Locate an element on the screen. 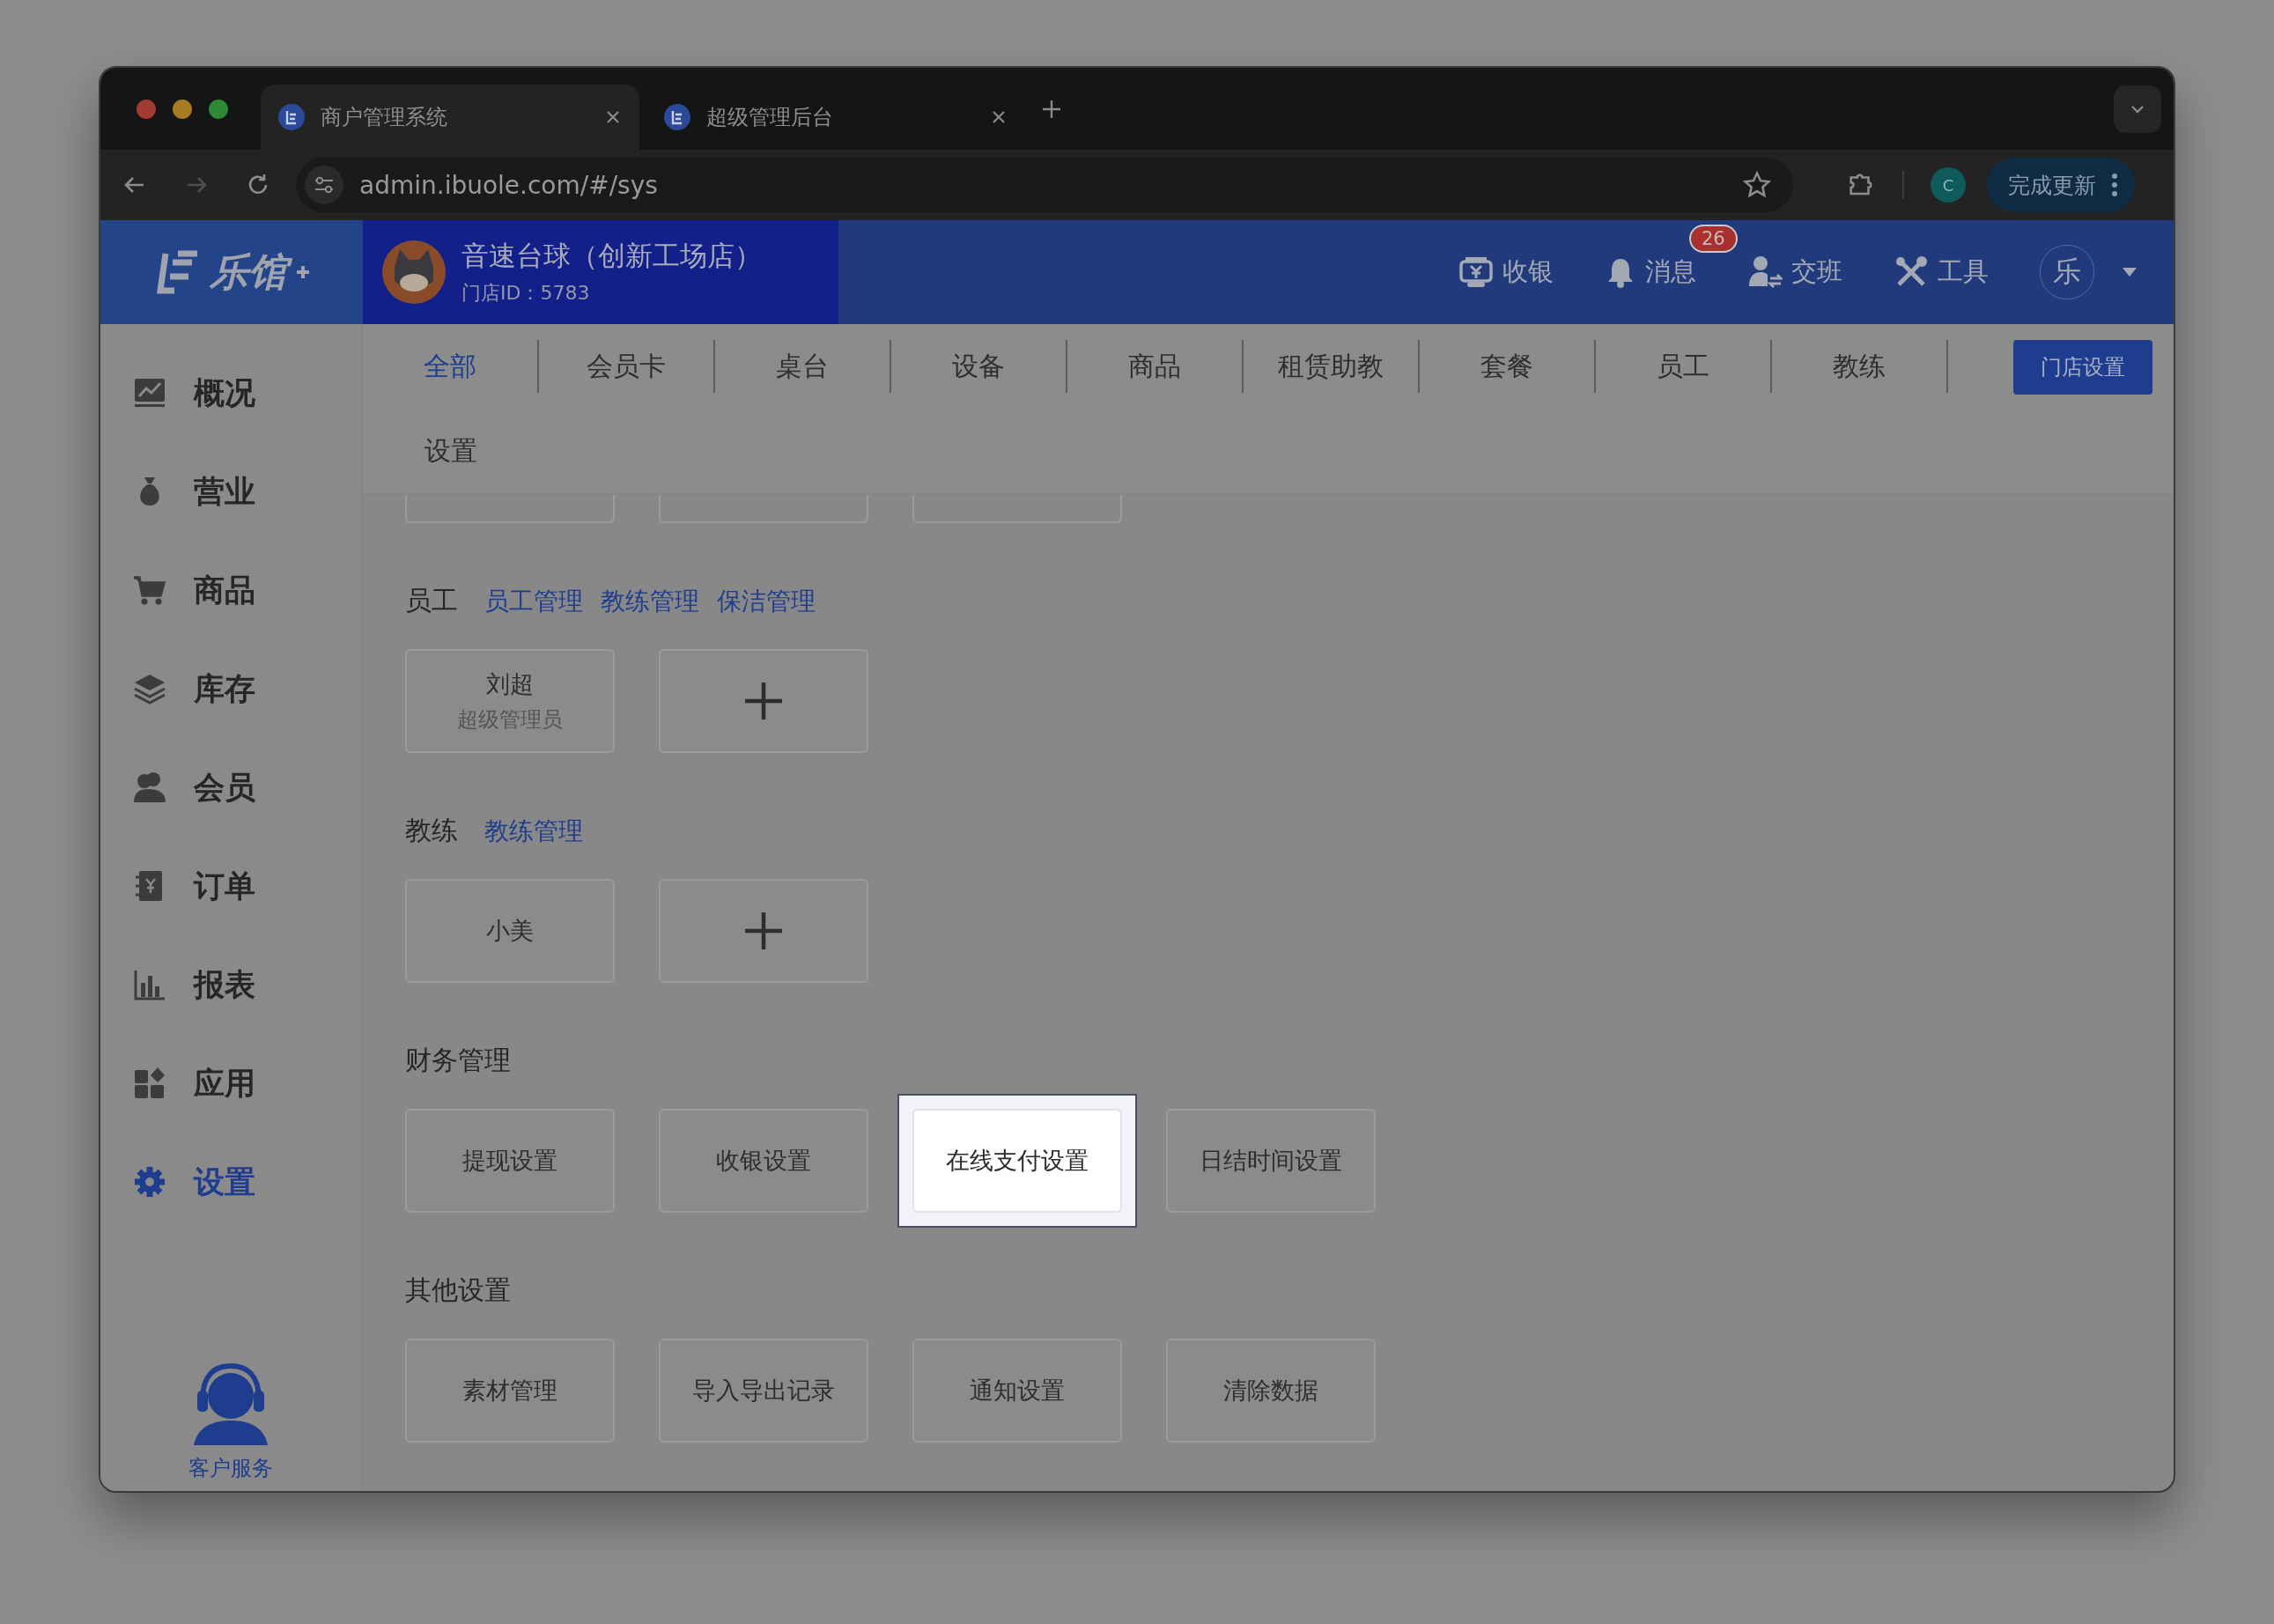 The height and width of the screenshot is (1624, 2274). category-tab: 教练 is located at coordinates (1860, 366).